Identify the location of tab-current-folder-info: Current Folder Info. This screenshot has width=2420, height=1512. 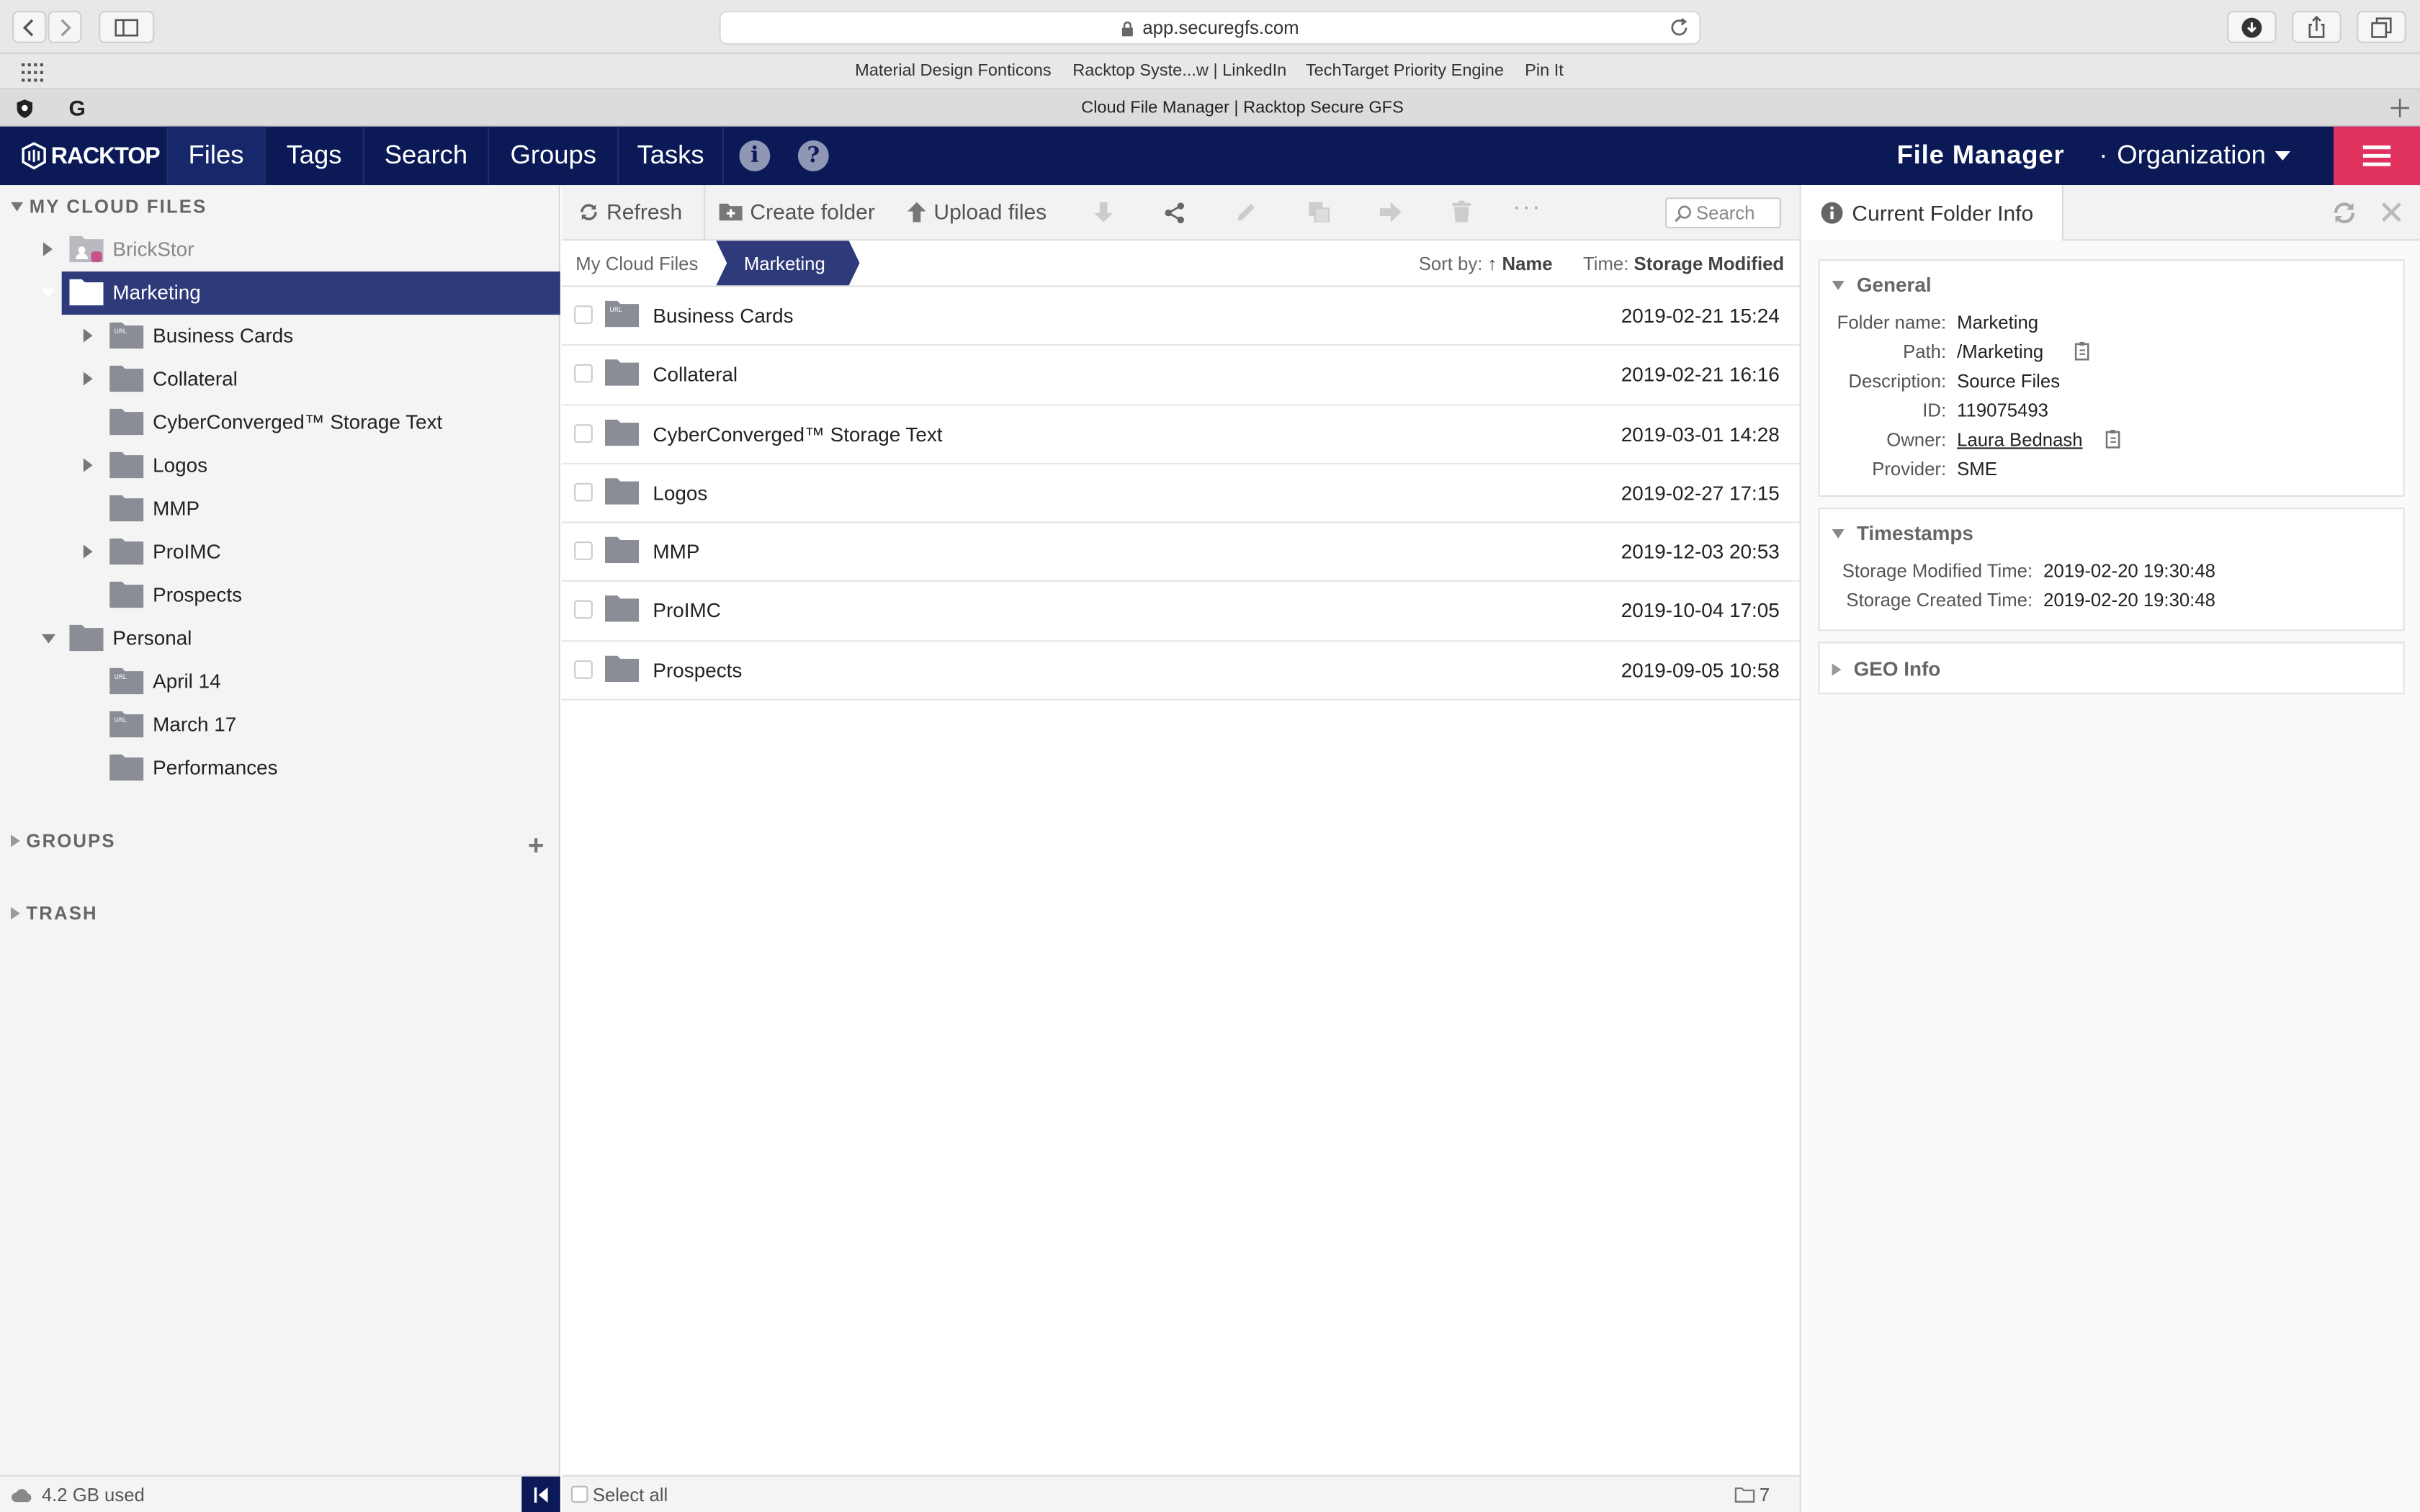
(1932, 213).